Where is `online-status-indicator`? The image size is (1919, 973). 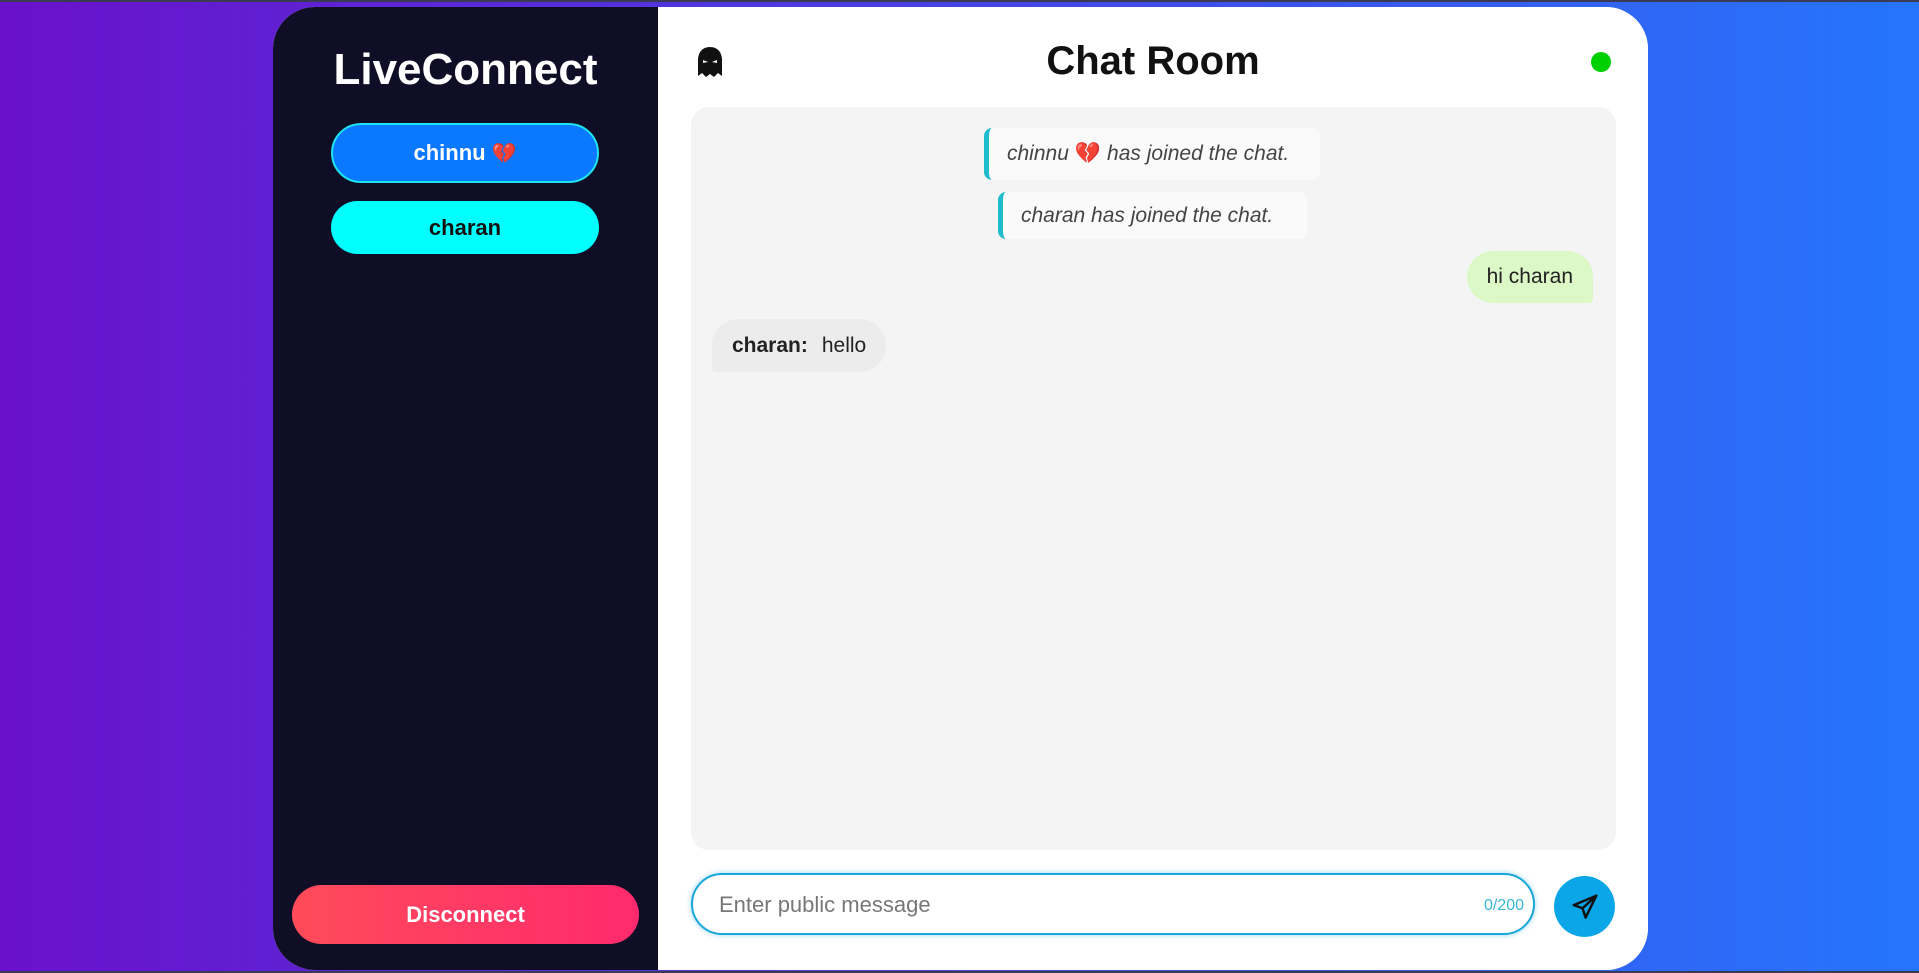 online-status-indicator is located at coordinates (1601, 62).